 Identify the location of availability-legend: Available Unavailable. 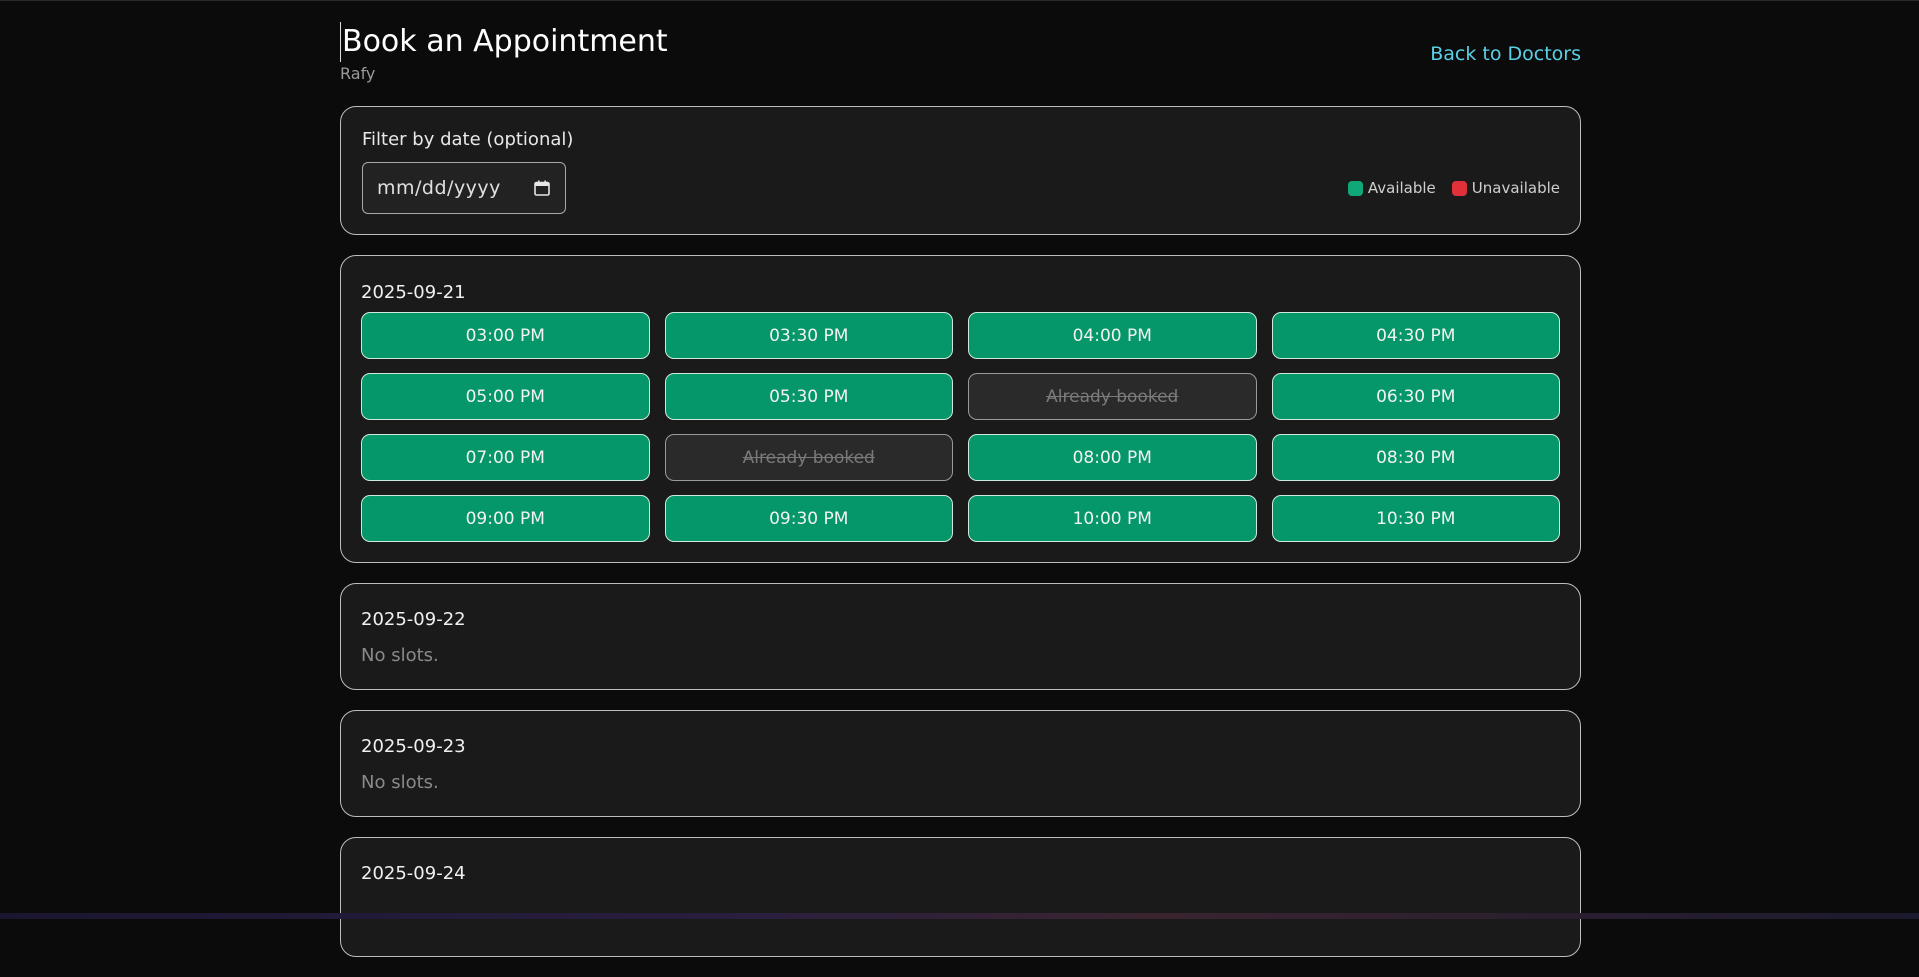
(1454, 188).